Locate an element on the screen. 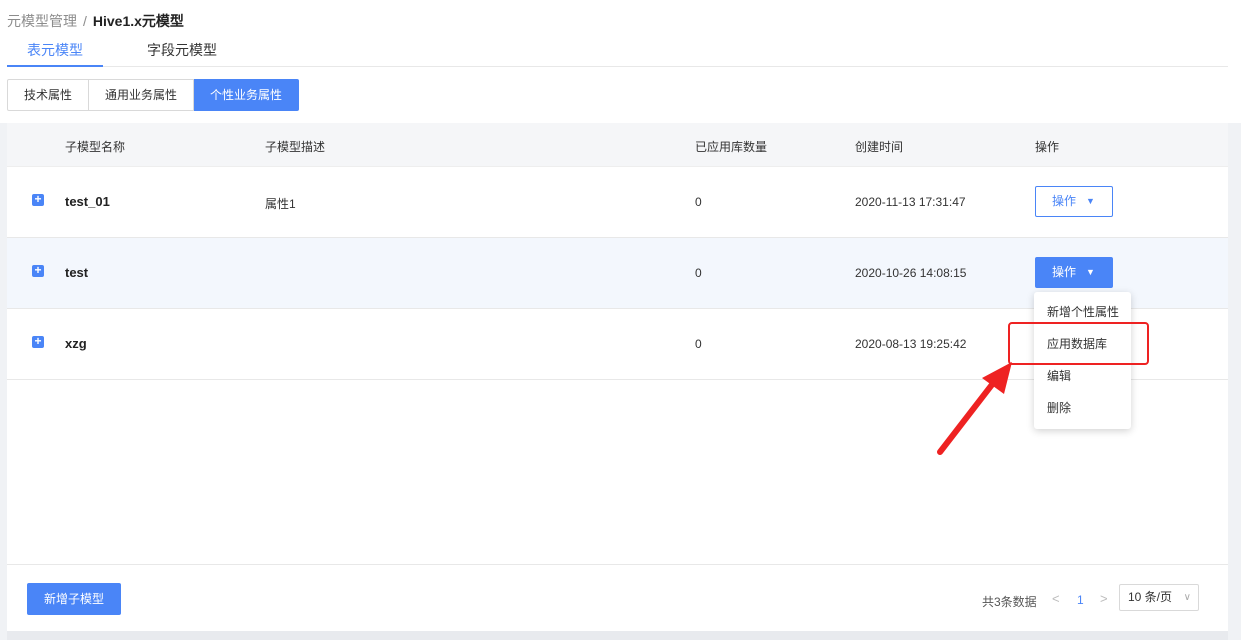 This screenshot has height=640, width=1241. segment-custom-business-attrs: 个性业务属性 is located at coordinates (247, 95).